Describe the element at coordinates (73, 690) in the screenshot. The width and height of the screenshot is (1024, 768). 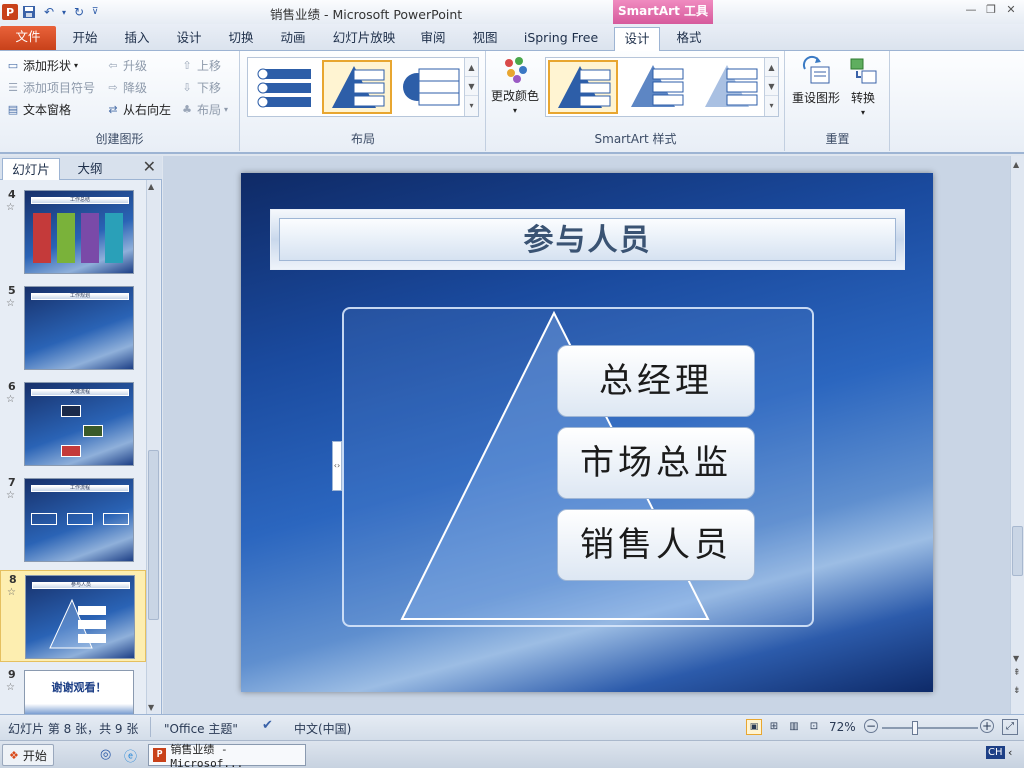
I see `slide-thumbnail-9: 9 ☆ 谢谢观看！` at that location.